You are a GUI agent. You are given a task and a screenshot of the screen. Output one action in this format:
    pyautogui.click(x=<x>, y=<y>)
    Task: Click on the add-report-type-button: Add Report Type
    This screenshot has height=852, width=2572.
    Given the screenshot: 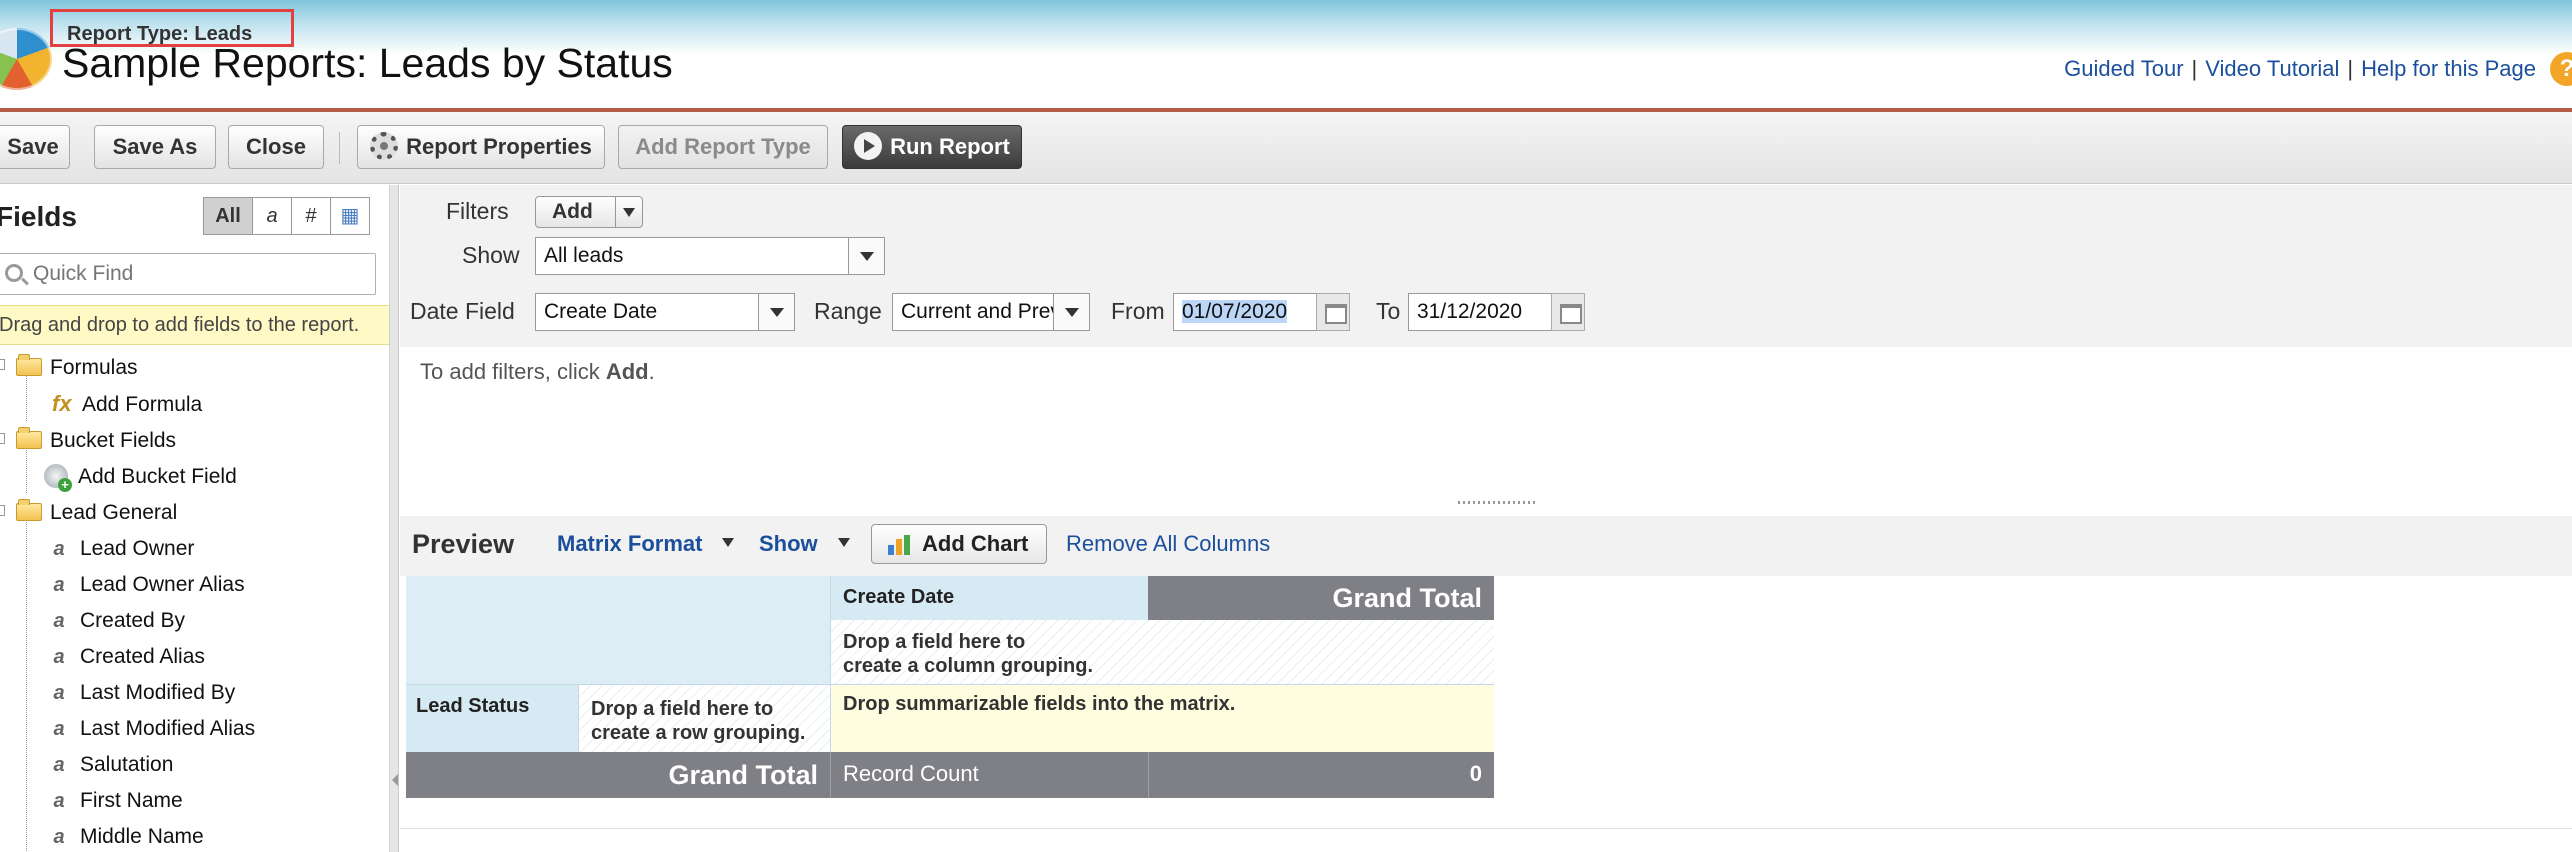 What is the action you would take?
    pyautogui.click(x=723, y=147)
    